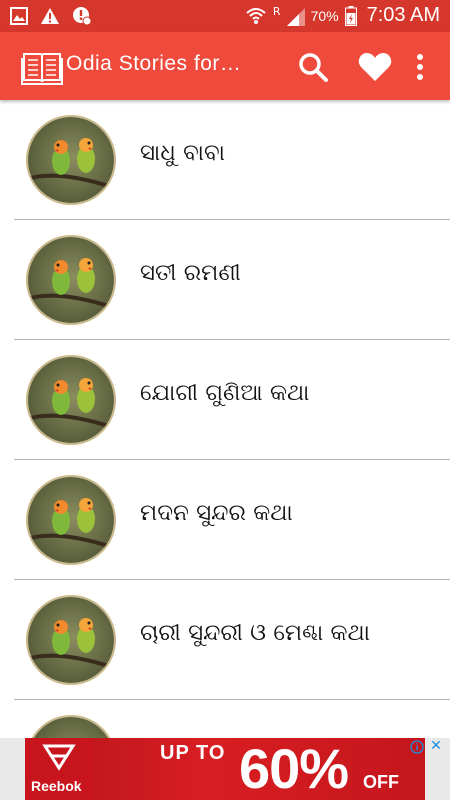 This screenshot has width=450, height=800. What do you see at coordinates (350, 15) in the screenshot?
I see `battery-icon` at bounding box center [350, 15].